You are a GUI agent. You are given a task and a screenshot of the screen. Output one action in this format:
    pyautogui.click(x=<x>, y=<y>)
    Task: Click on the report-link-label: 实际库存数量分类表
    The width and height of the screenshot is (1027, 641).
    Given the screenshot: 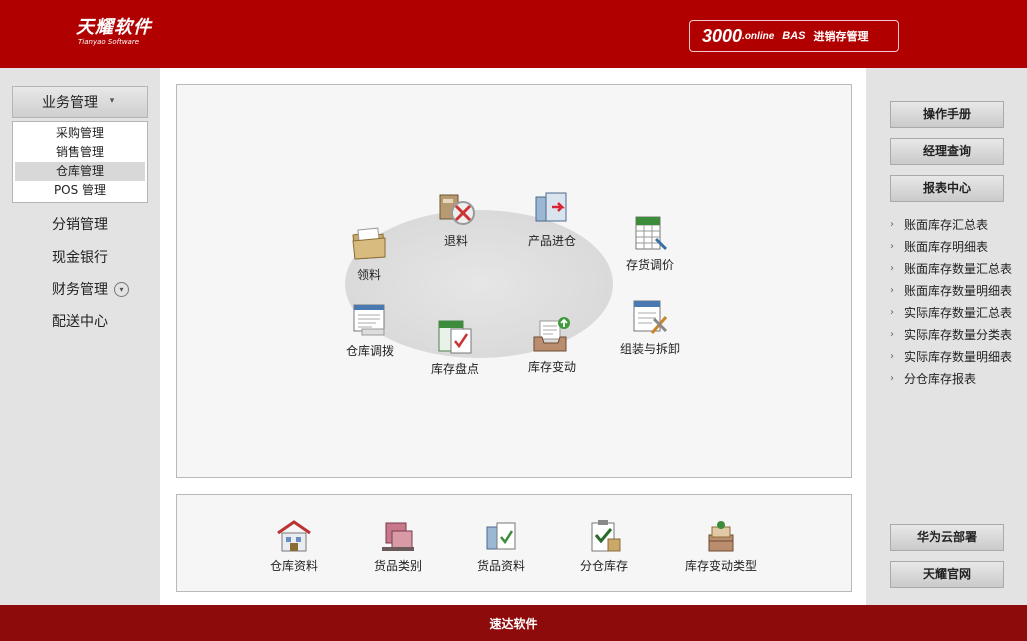 What is the action you would take?
    pyautogui.click(x=958, y=335)
    